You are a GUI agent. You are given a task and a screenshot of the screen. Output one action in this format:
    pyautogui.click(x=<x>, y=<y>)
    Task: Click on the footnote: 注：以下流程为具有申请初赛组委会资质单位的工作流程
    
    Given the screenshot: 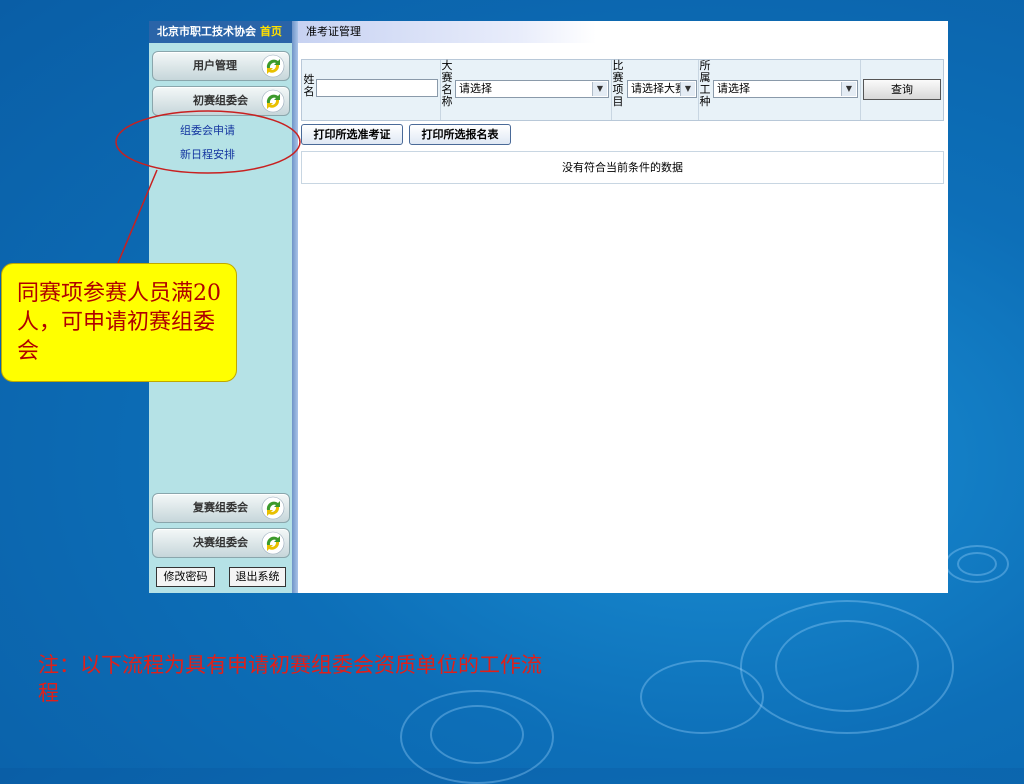 What is the action you would take?
    pyautogui.click(x=290, y=679)
    